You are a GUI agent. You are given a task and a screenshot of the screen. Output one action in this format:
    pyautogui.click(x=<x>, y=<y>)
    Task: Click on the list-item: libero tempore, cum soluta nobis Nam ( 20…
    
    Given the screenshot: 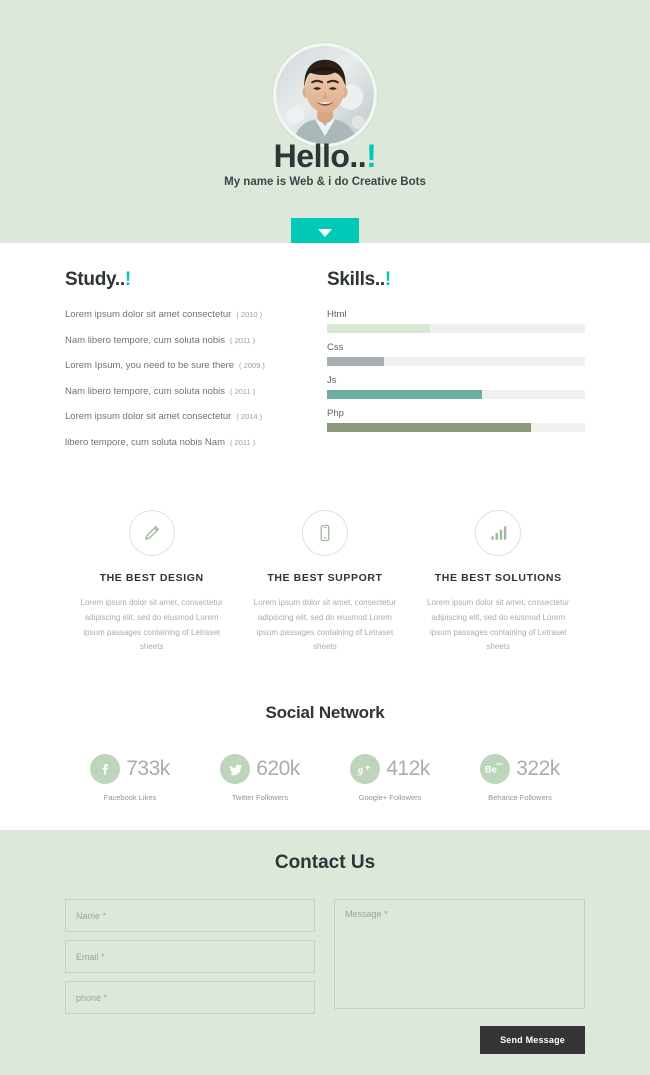 What is the action you would take?
    pyautogui.click(x=196, y=442)
    